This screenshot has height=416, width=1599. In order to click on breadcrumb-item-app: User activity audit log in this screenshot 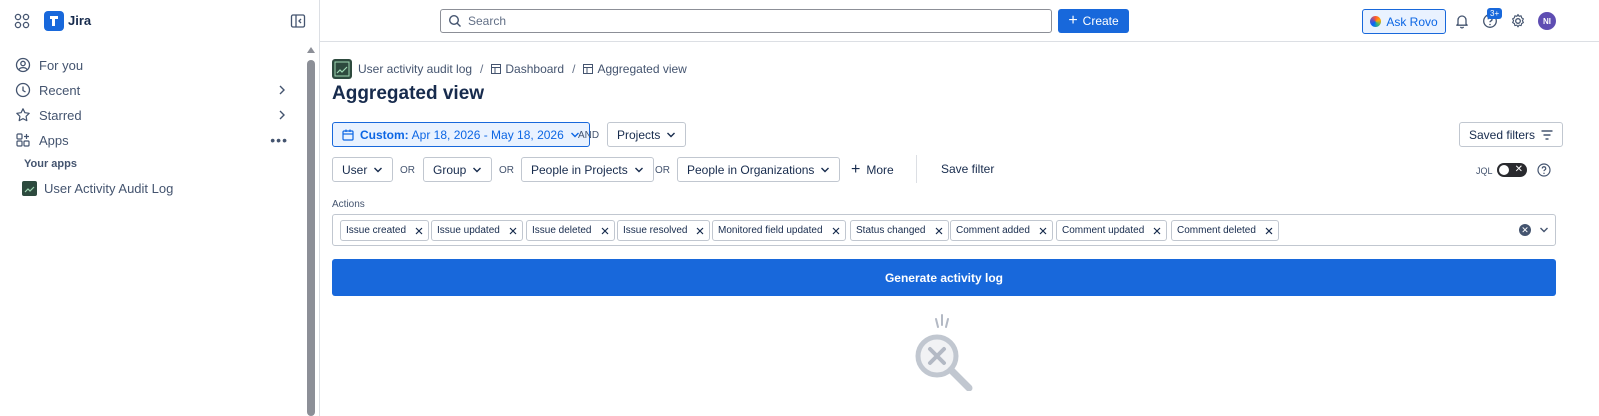, I will do `click(415, 69)`.